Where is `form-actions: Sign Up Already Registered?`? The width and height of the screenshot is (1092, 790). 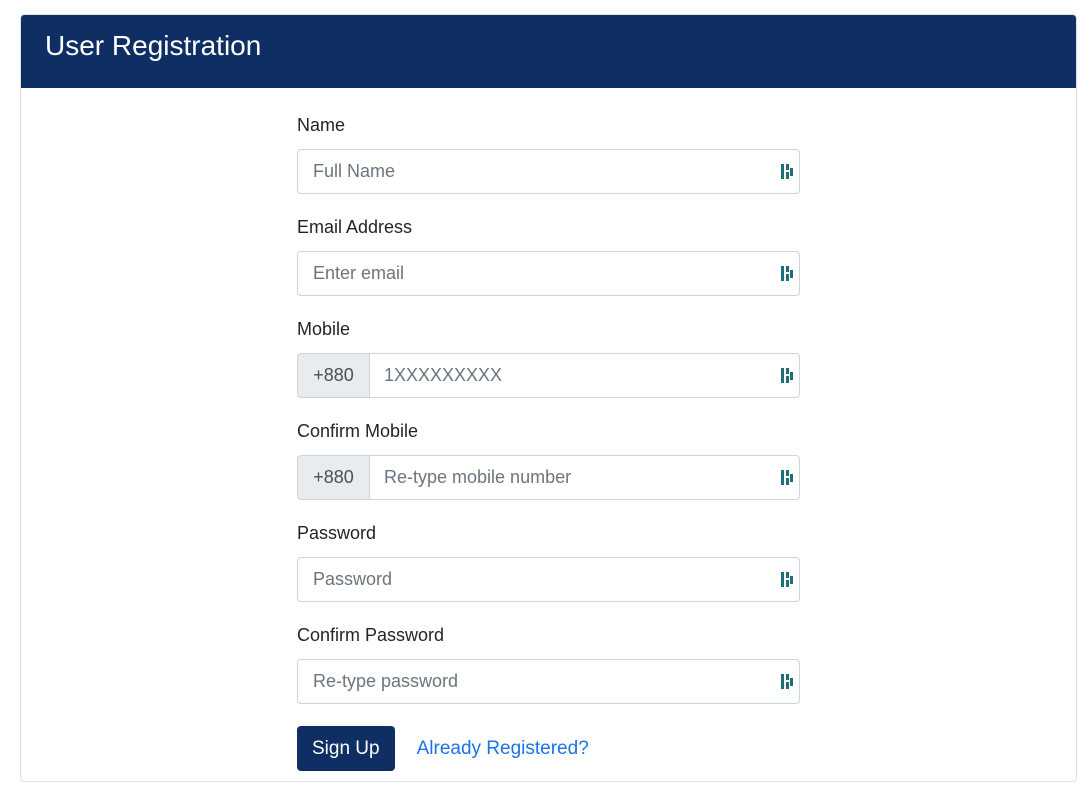
form-actions: Sign Up Already Registered? is located at coordinates (548, 748).